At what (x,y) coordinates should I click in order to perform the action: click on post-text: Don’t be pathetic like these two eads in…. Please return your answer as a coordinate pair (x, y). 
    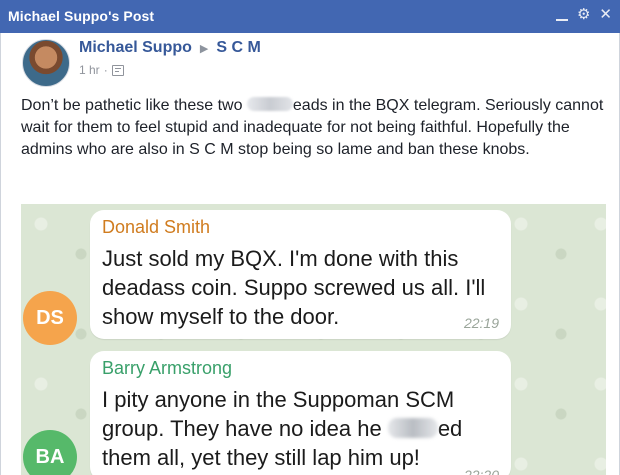
    Looking at the image, I should click on (313, 128).